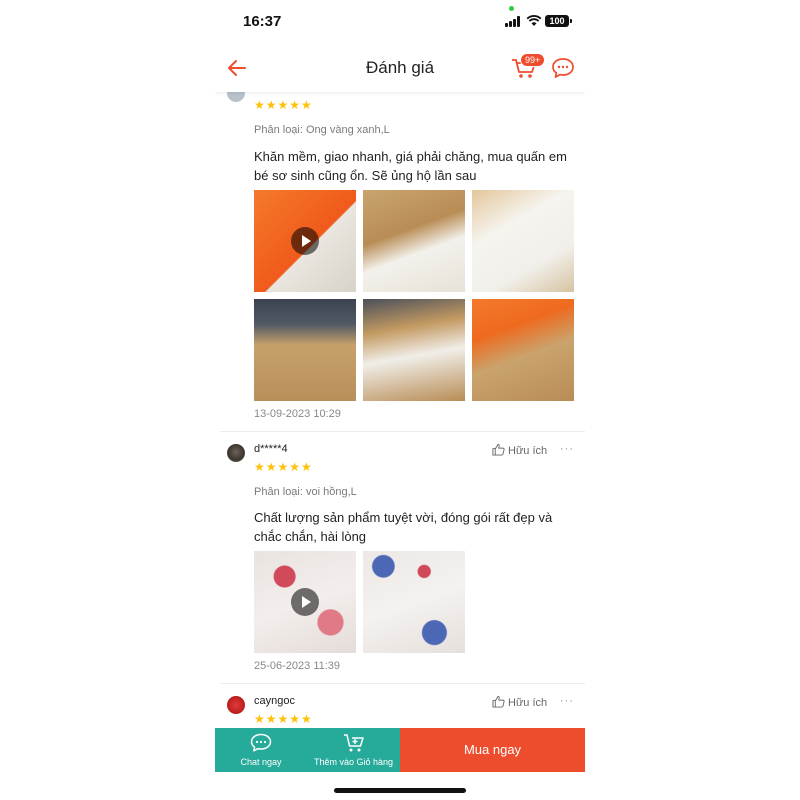 The height and width of the screenshot is (800, 800). What do you see at coordinates (563, 68) in the screenshot?
I see `chat-icon` at bounding box center [563, 68].